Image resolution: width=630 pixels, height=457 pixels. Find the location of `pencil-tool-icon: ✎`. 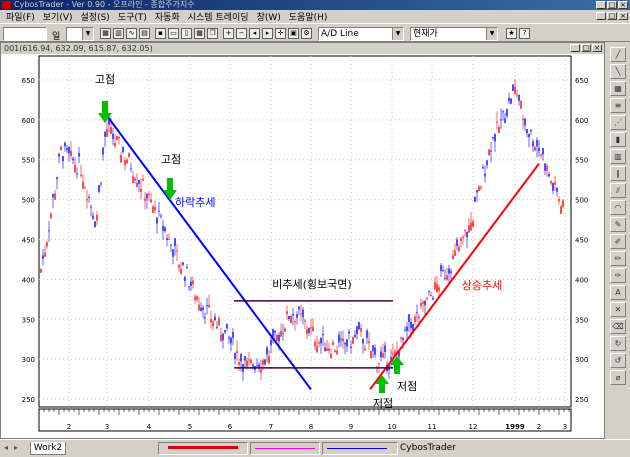

pencil-tool-icon: ✎ is located at coordinates (618, 224).